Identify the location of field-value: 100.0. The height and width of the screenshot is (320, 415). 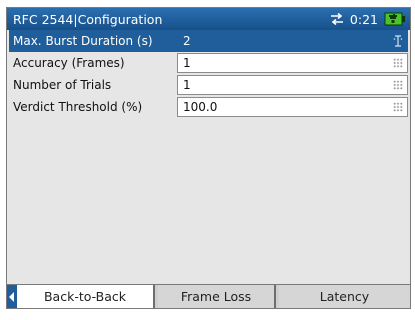
(200, 107).